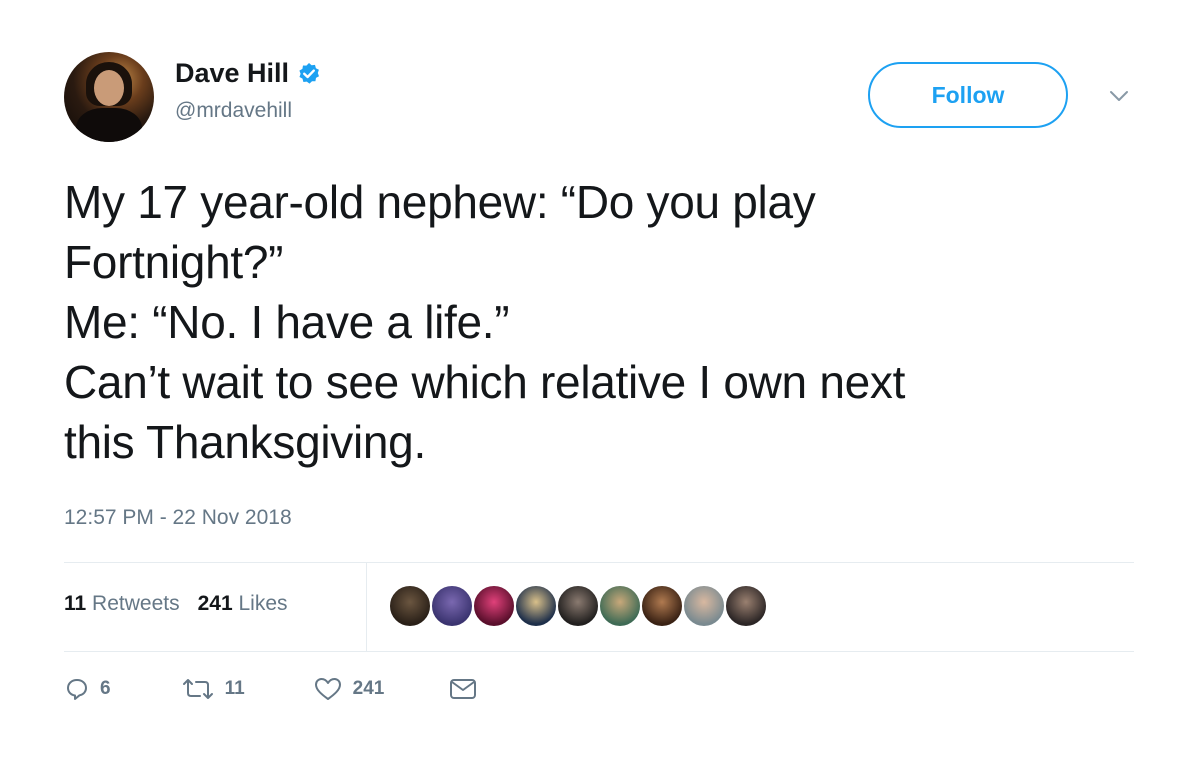 Image resolution: width=1200 pixels, height=758 pixels. I want to click on display-name-row: Dave Hill, so click(248, 73).